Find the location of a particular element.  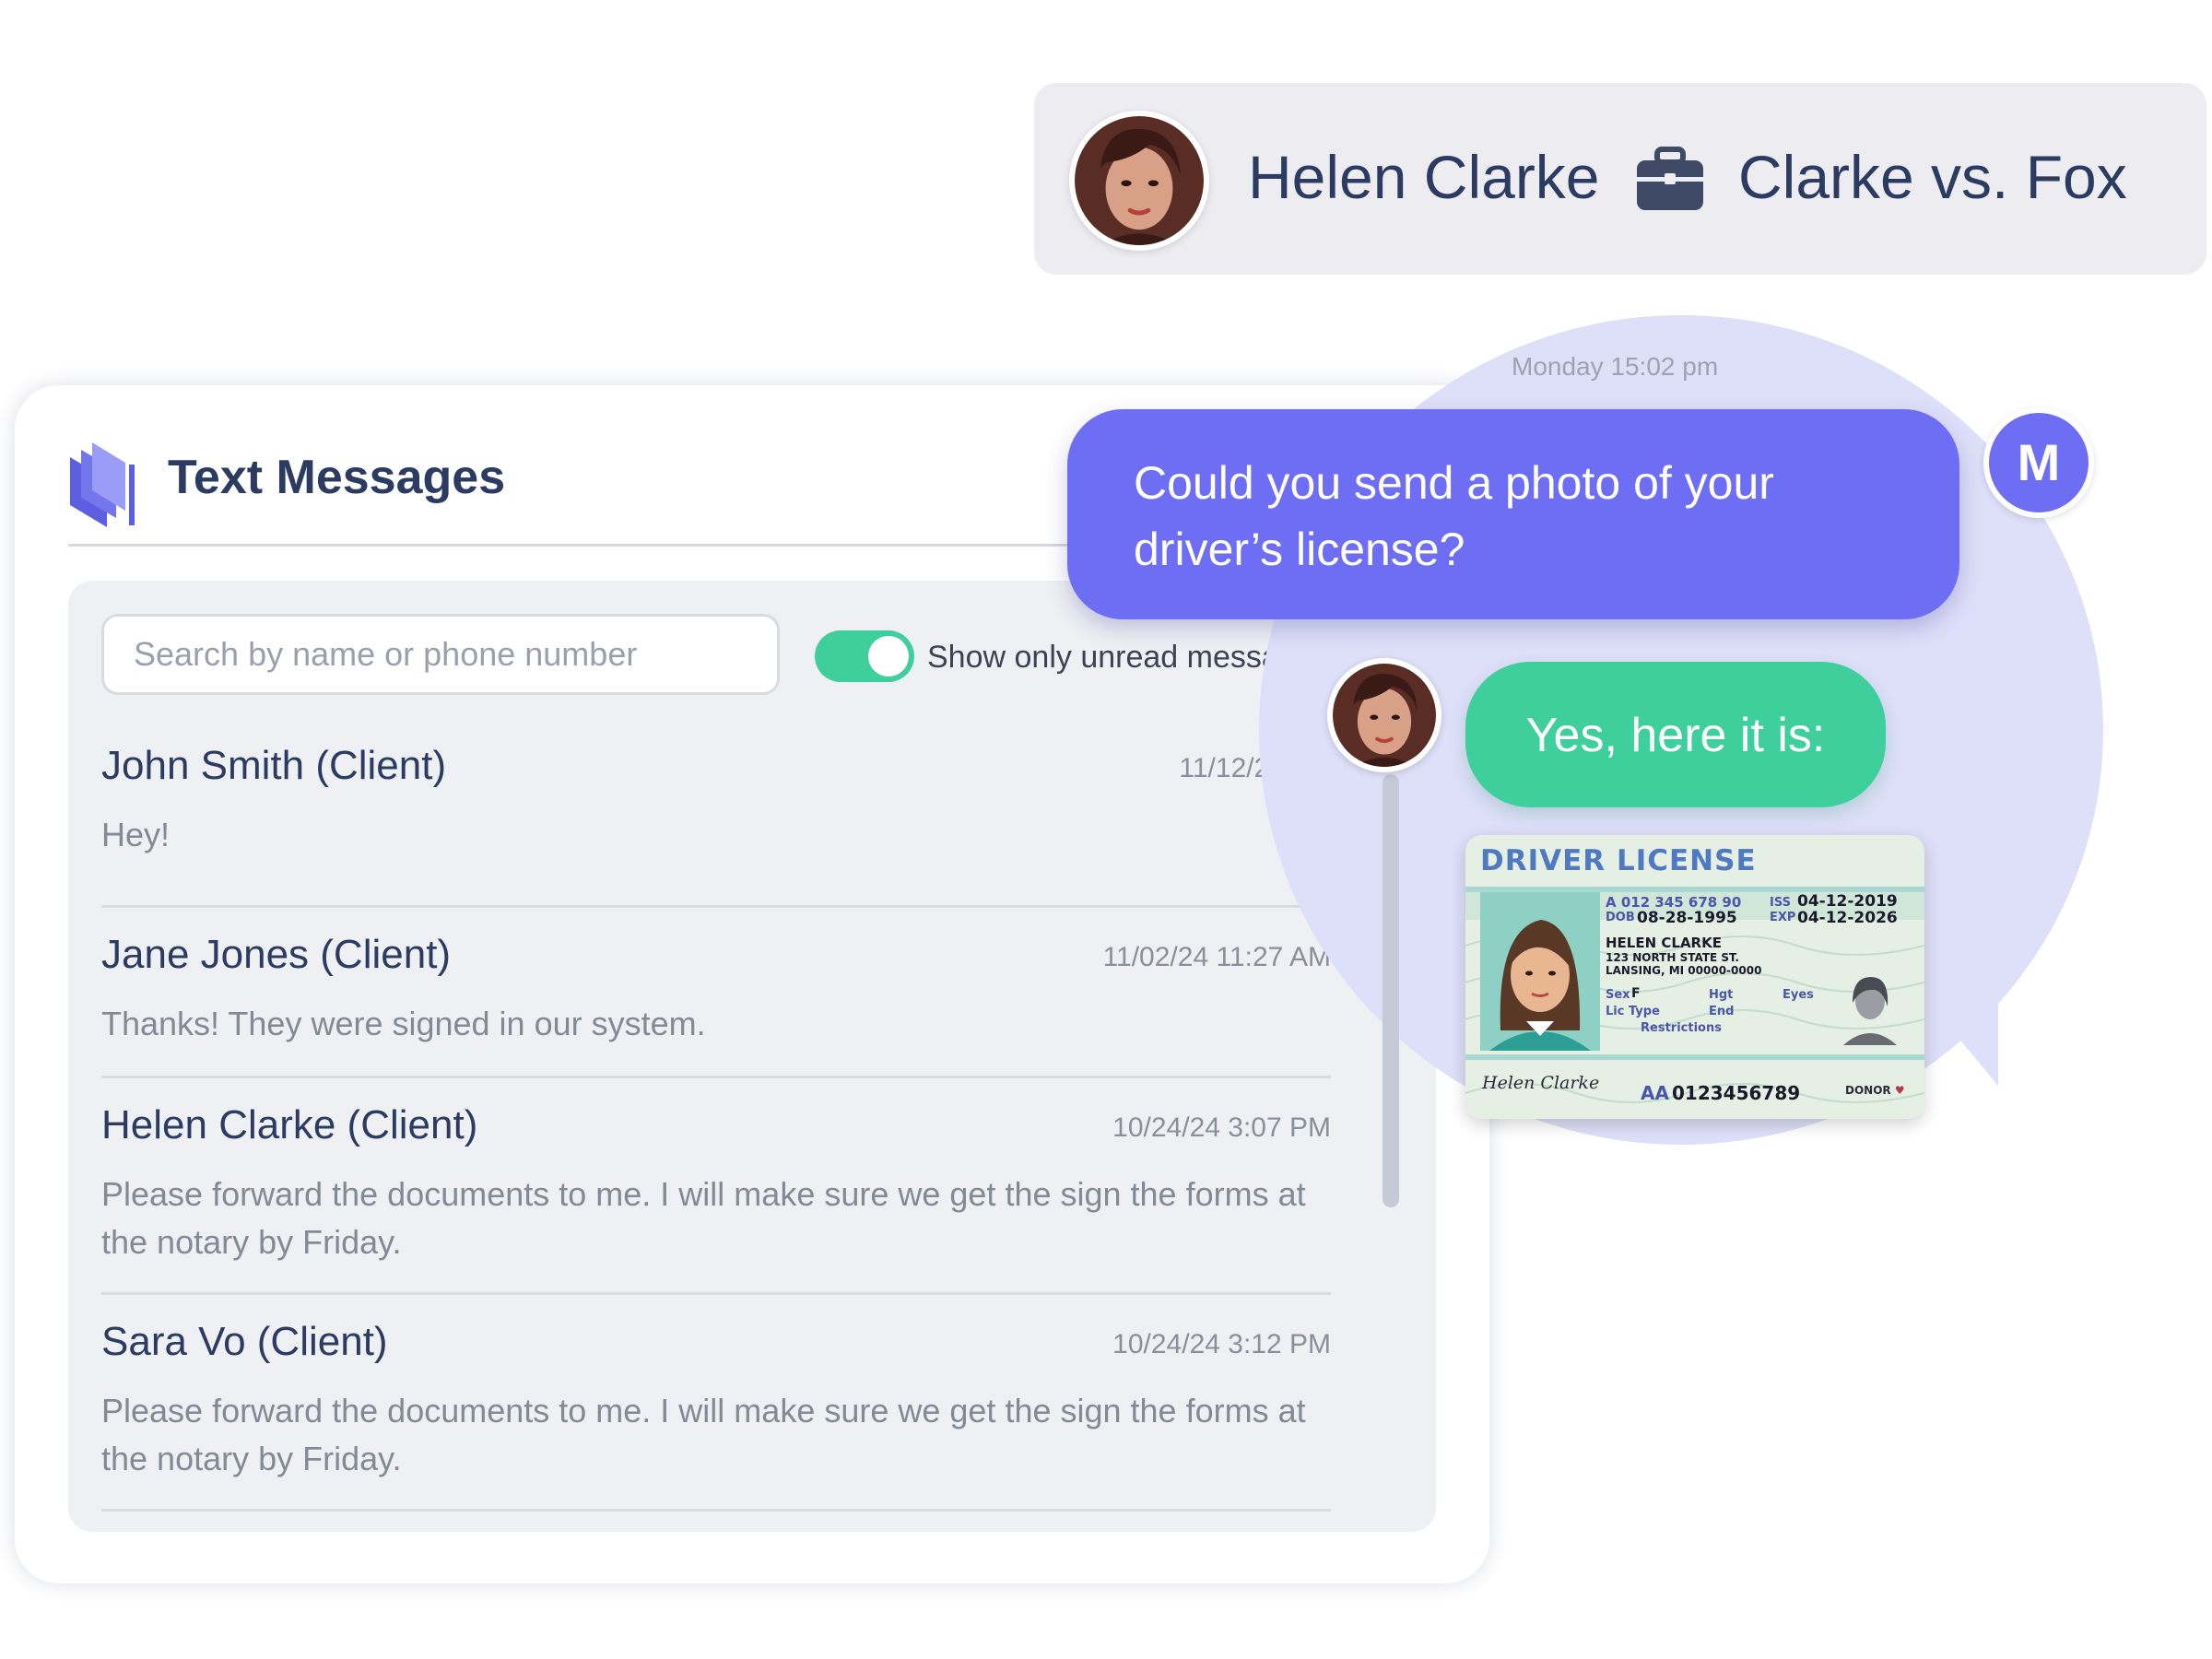

license-address-2: LANSING, MI 00000-0000 is located at coordinates (1684, 970).